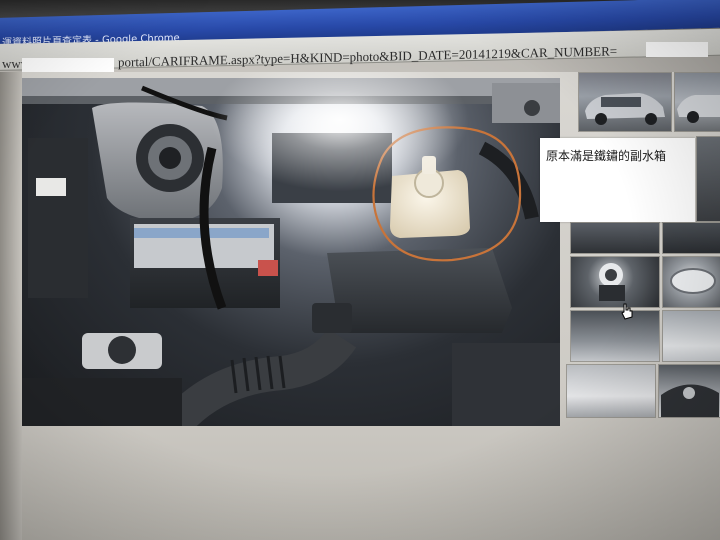 Image resolution: width=720 pixels, height=540 pixels. I want to click on thumbnail-radiator-cap, so click(615, 282).